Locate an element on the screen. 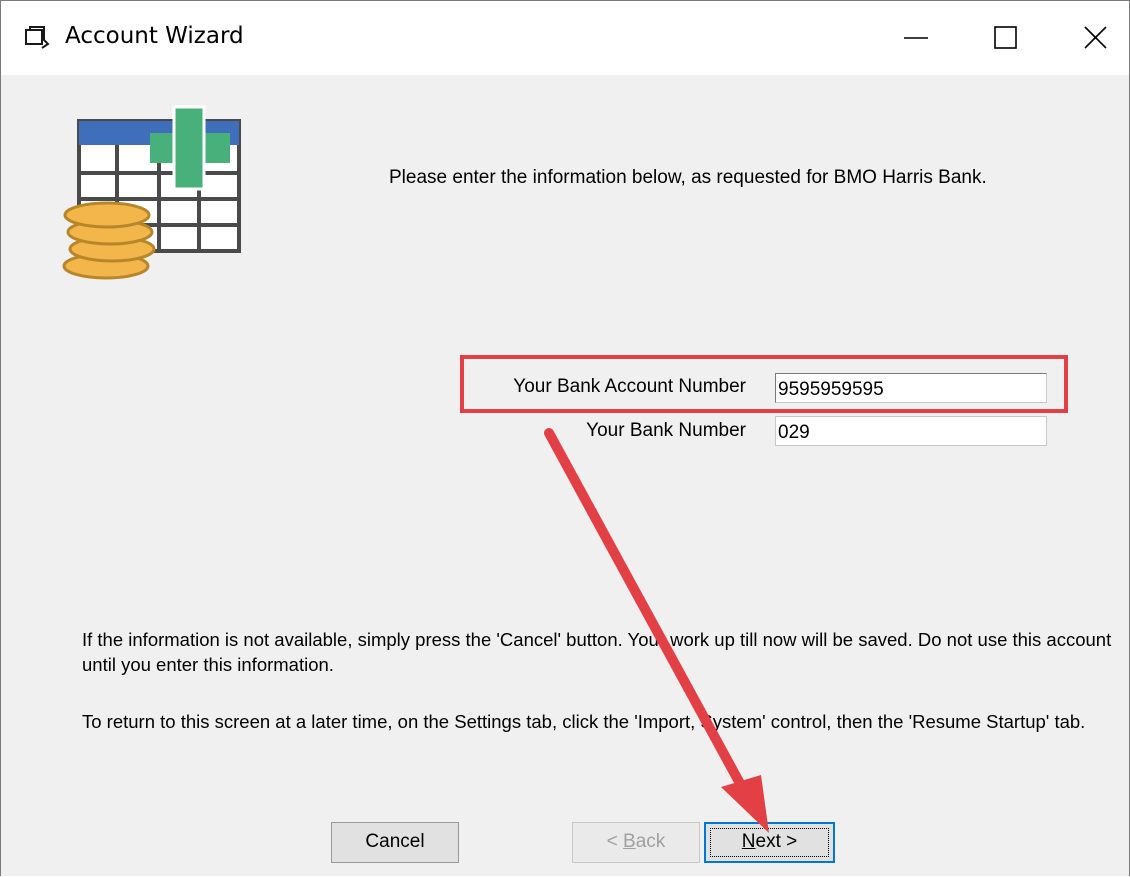 The image size is (1130, 877). back-button-prefix: < is located at coordinates (615, 841).